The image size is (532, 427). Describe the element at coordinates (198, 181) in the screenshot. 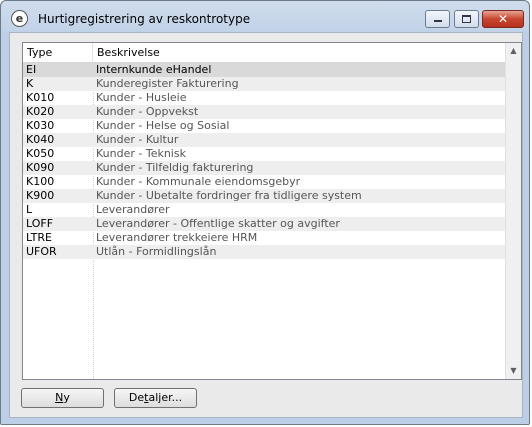

I see `row-description-cell: Kunder - Kommunale eiendomsgebyr` at that location.